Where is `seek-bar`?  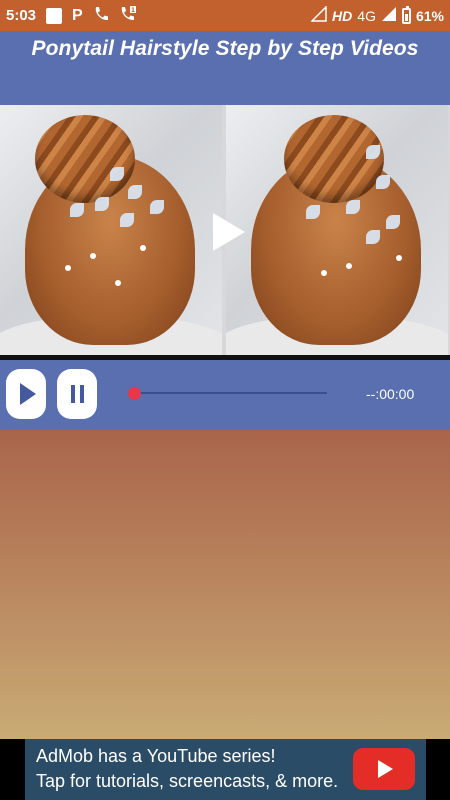
seek-bar is located at coordinates (228, 393).